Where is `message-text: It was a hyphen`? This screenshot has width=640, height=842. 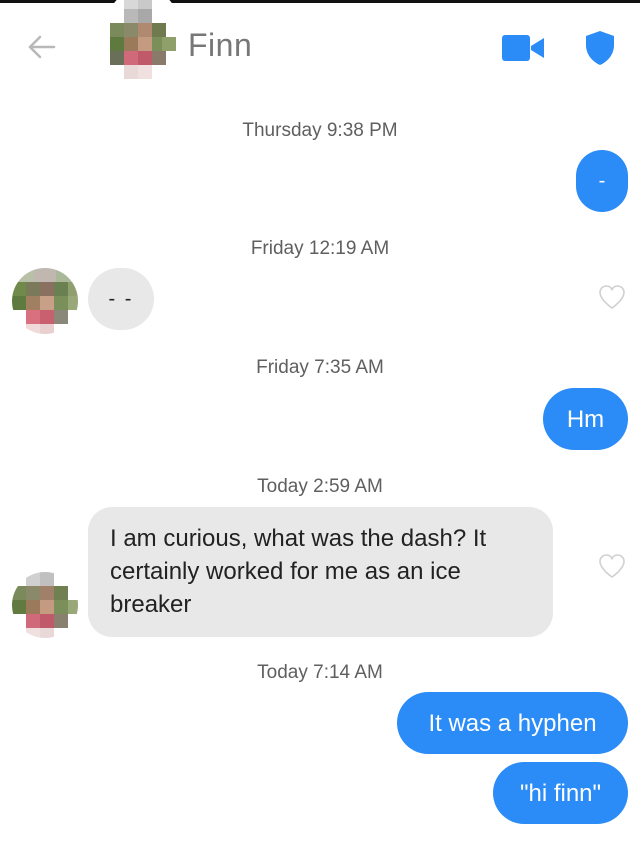
message-text: It was a hyphen is located at coordinates (512, 723).